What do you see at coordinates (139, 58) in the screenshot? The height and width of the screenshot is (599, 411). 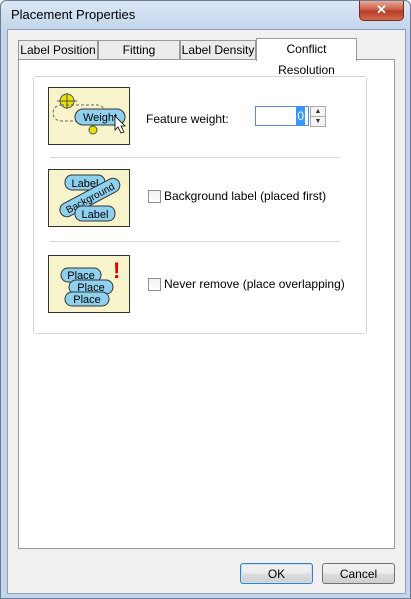 I see `tab-fitting-strategy: Fitting Strategy` at bounding box center [139, 58].